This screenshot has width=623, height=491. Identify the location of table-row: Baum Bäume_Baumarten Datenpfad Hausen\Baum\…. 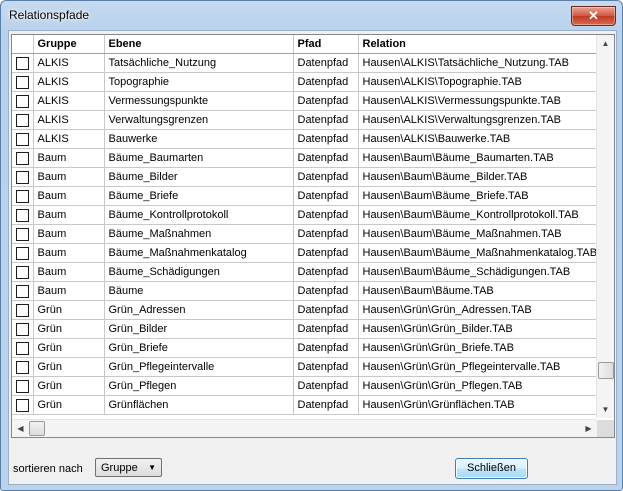
(307, 158).